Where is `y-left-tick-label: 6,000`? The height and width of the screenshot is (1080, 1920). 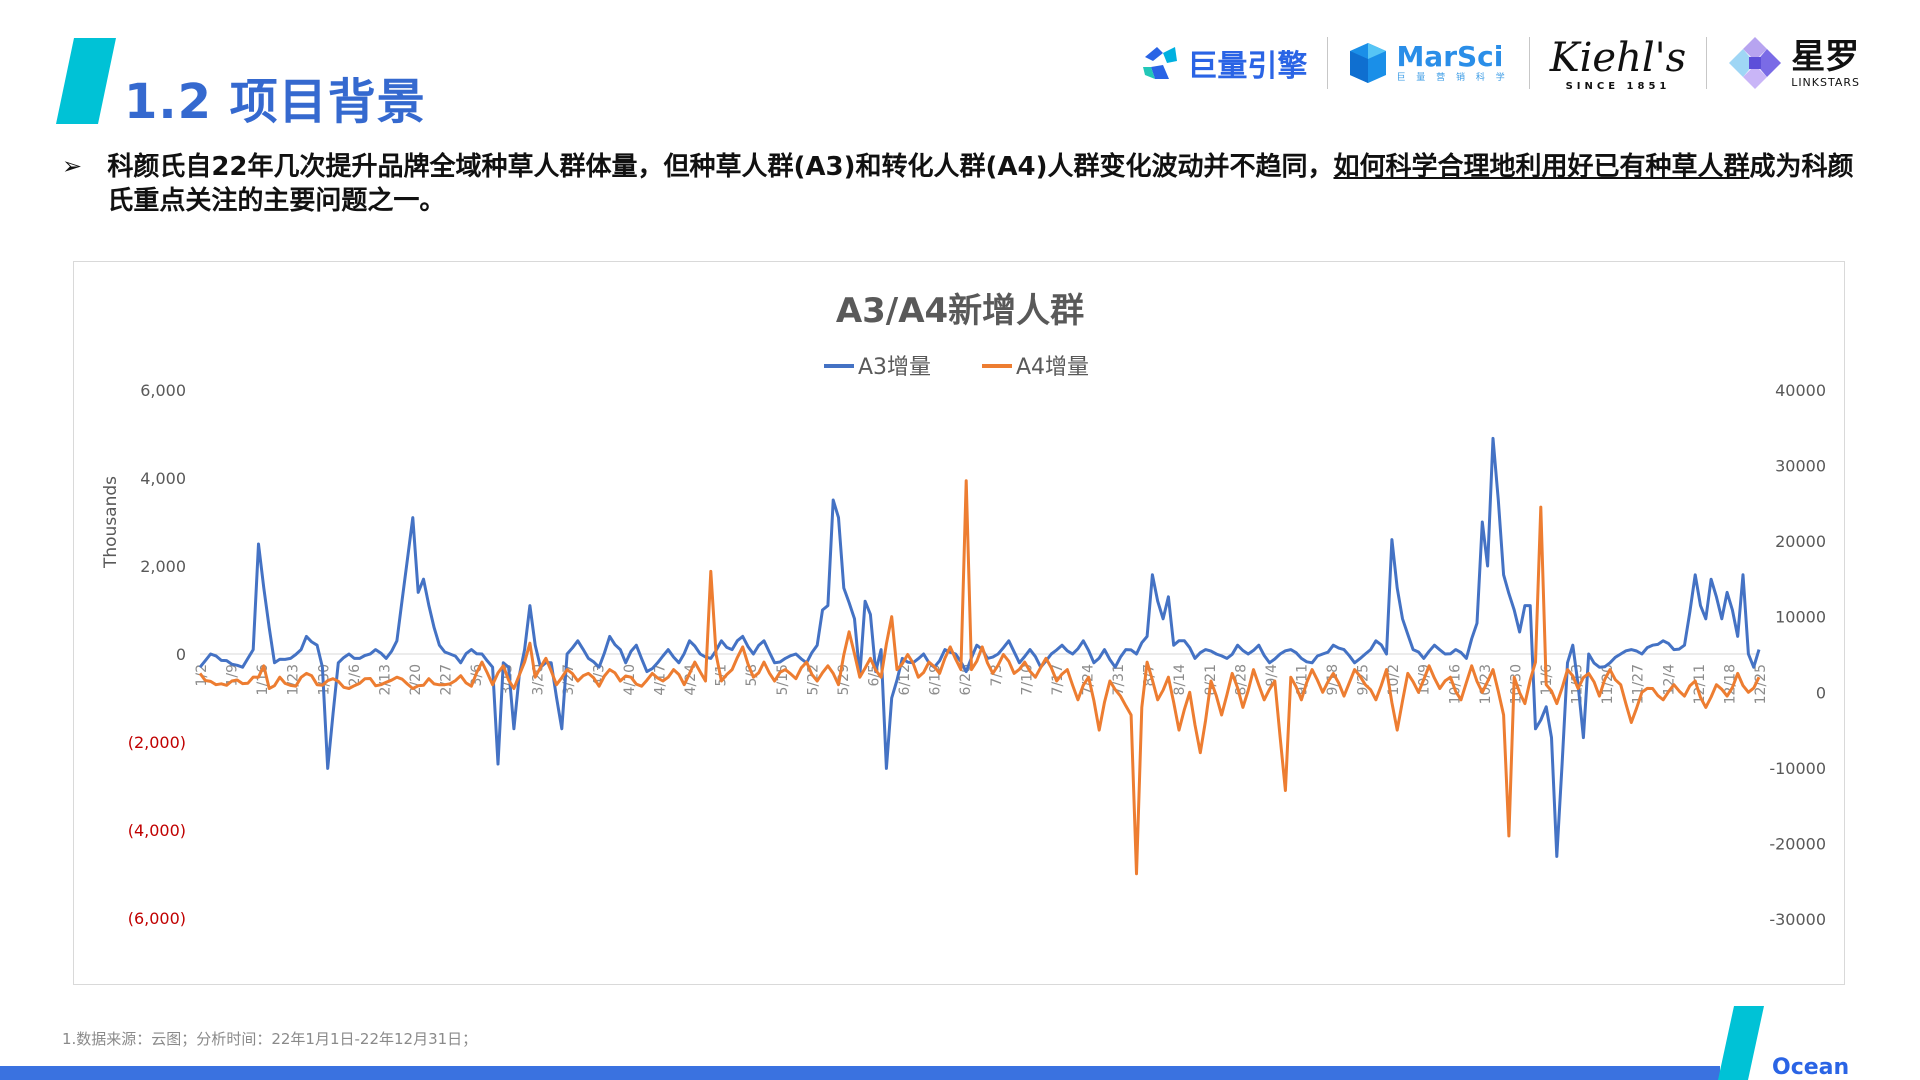
y-left-tick-label: 6,000 is located at coordinates (163, 390).